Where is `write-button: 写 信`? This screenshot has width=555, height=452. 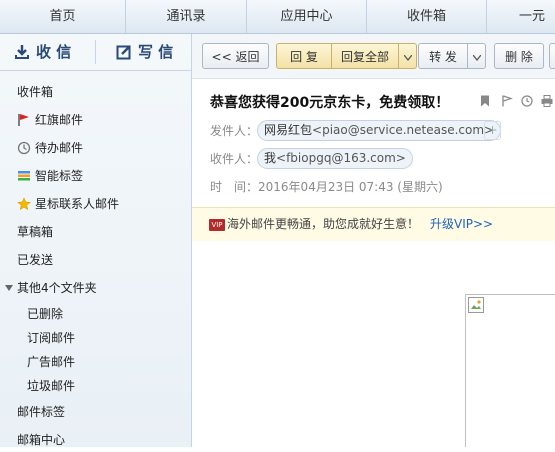
write-button: 写 信 is located at coordinates (144, 52).